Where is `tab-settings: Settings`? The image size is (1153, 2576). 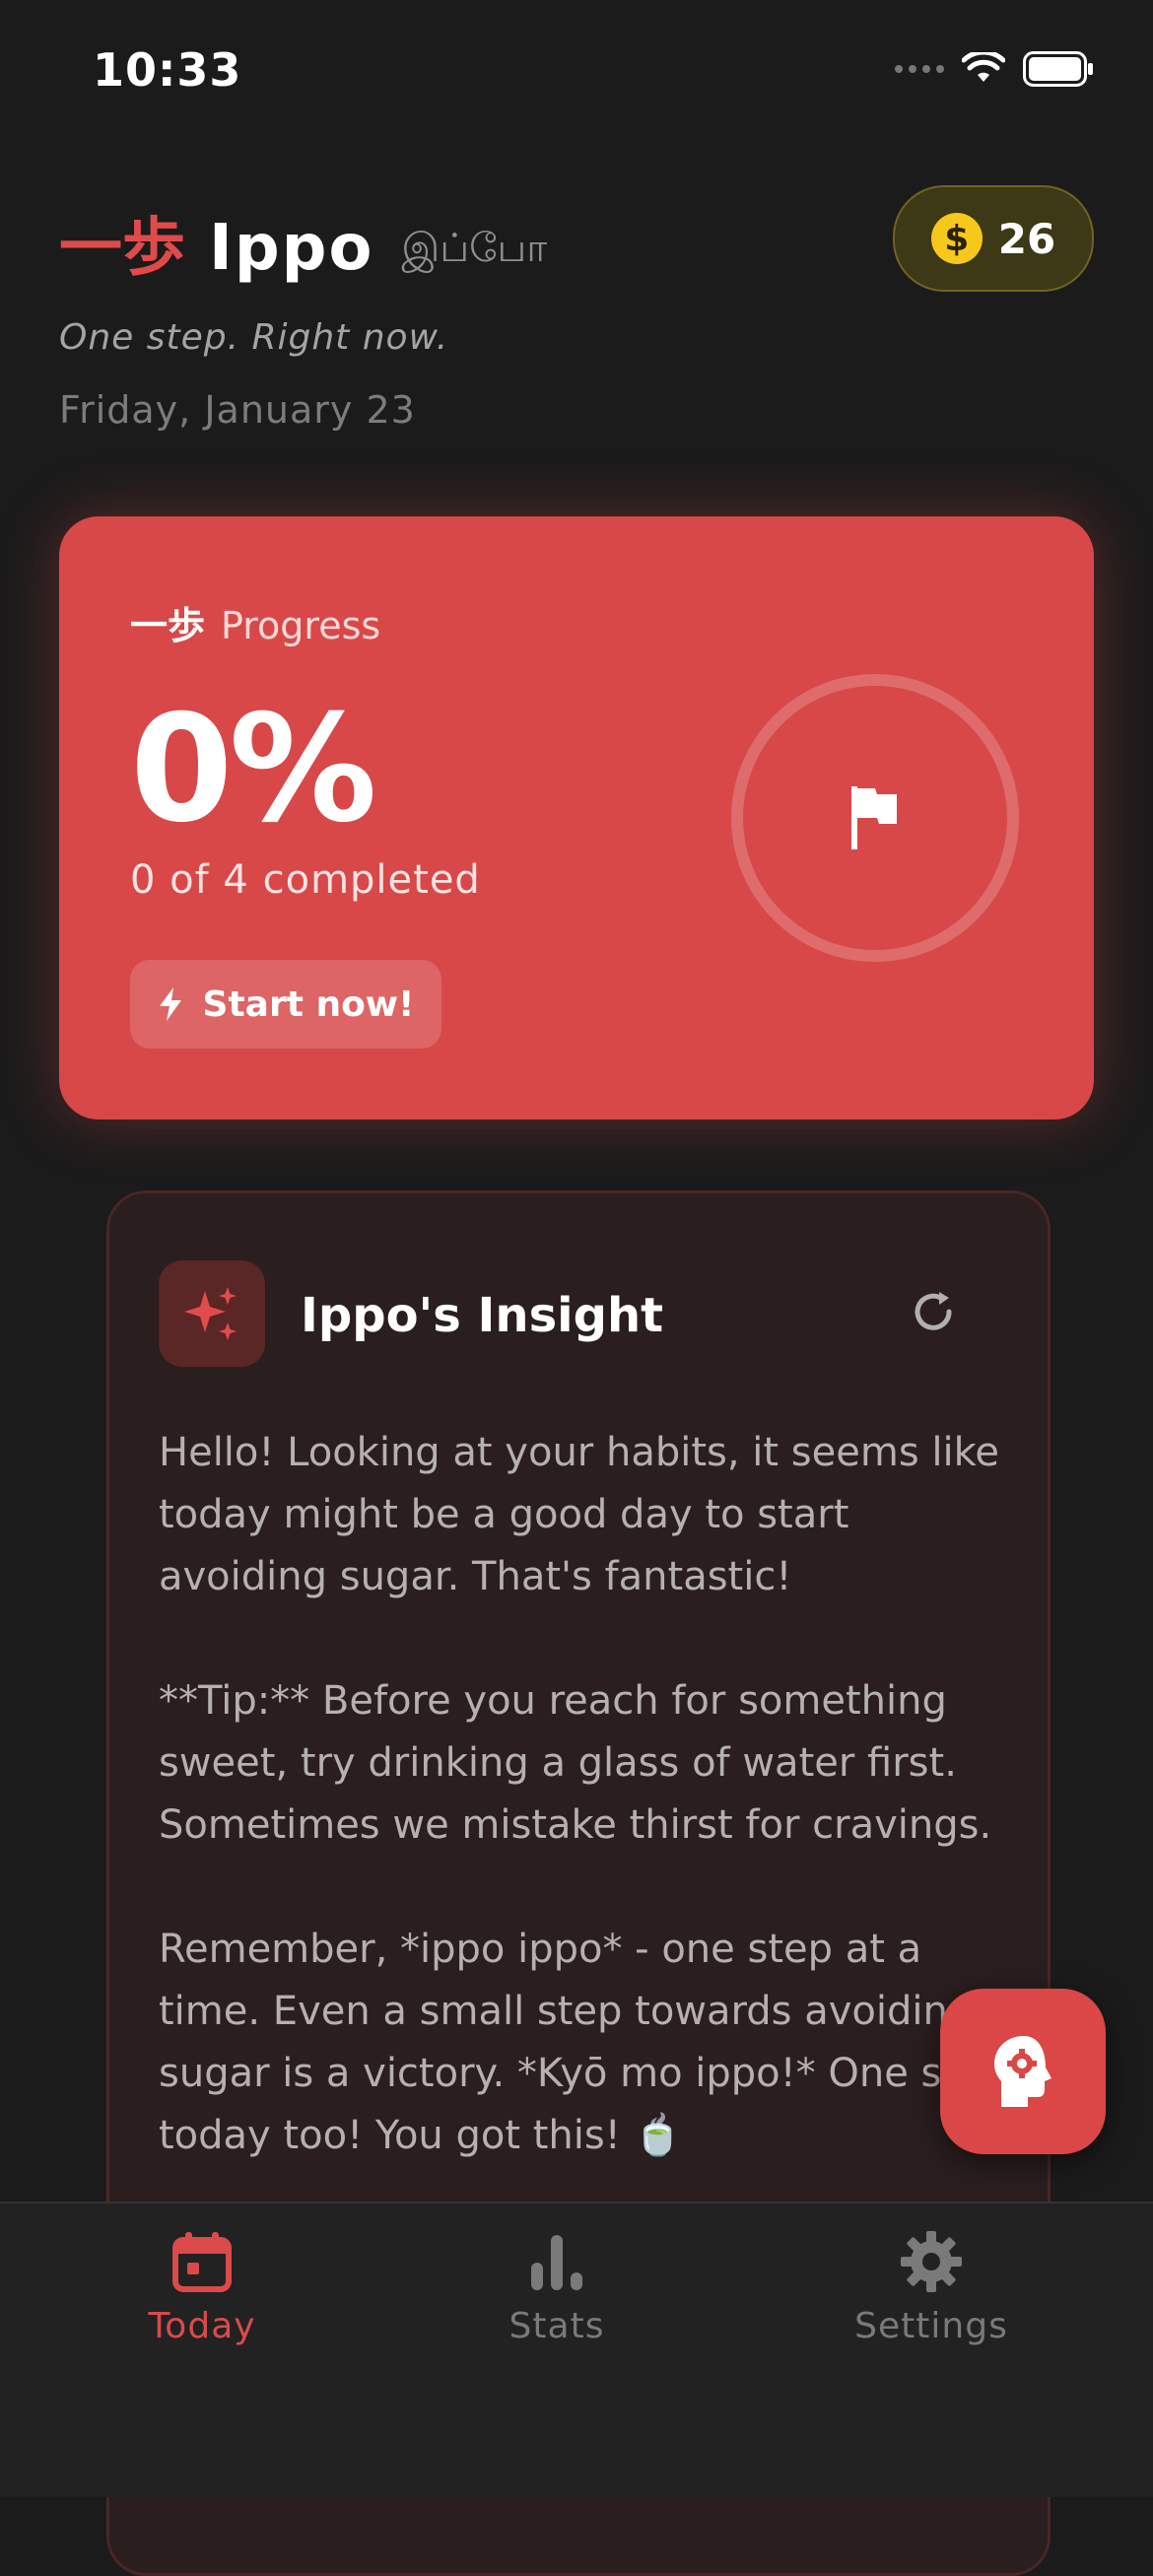
tab-settings: Settings is located at coordinates (932, 2288).